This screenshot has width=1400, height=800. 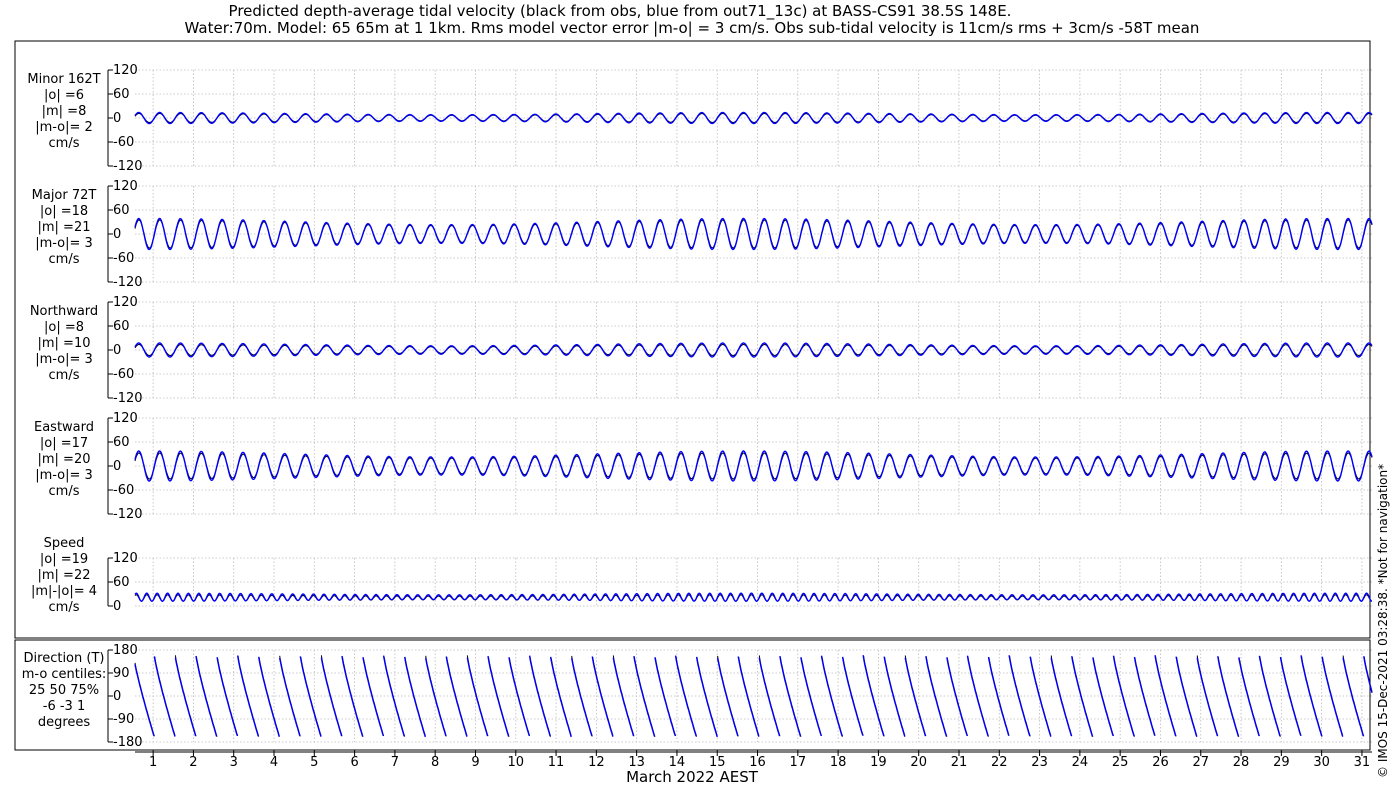 I want to click on panel-label-line: |m| =8, so click(x=64, y=111).